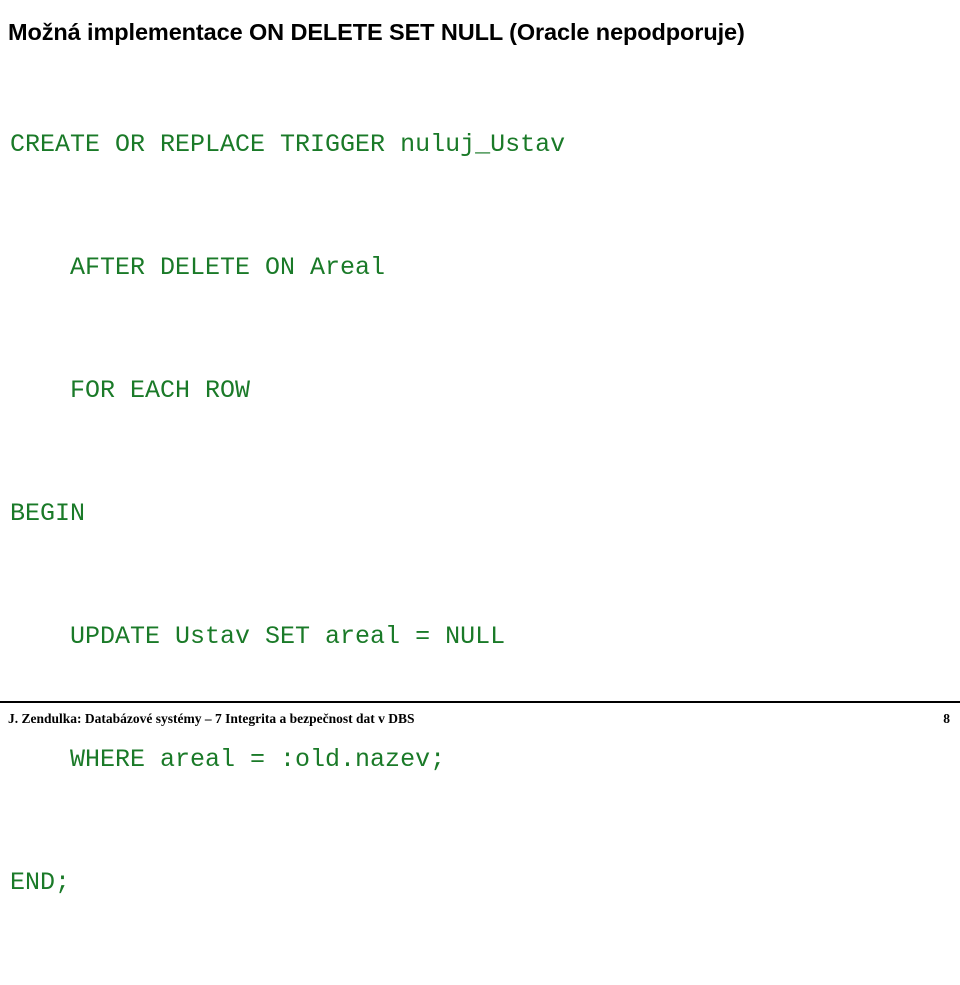  Describe the element at coordinates (130, 390) in the screenshot. I see `code-line: FOR EACH ROW` at that location.